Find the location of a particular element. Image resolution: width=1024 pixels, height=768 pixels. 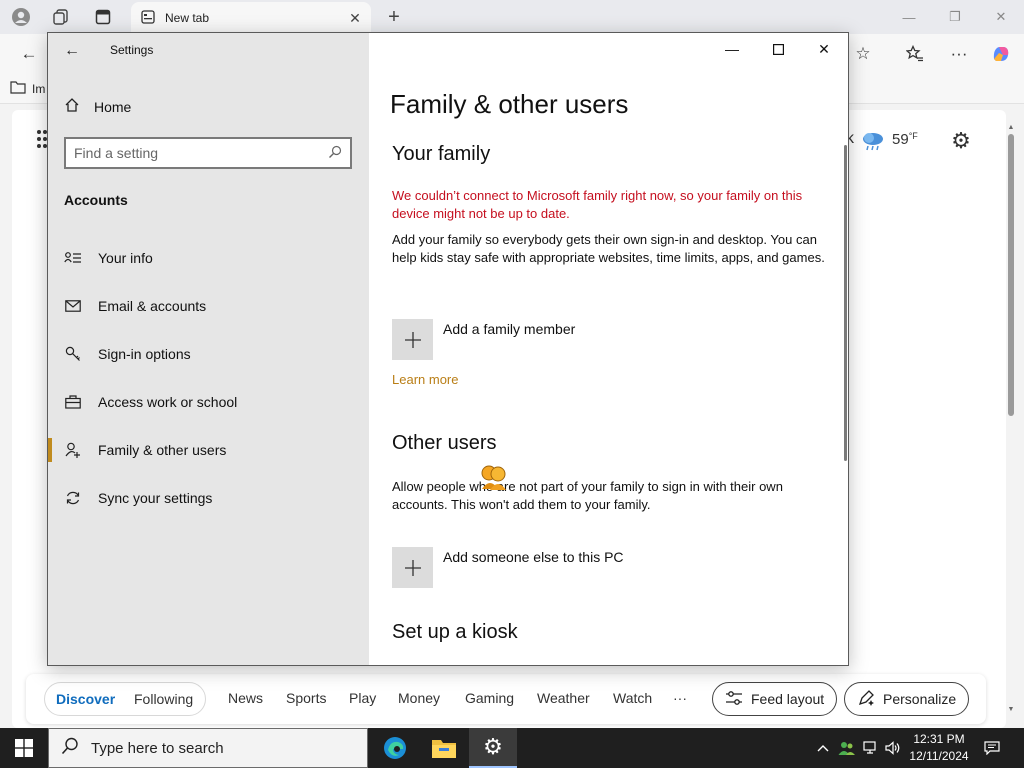

more-menu-icon: ··· is located at coordinates (959, 54).